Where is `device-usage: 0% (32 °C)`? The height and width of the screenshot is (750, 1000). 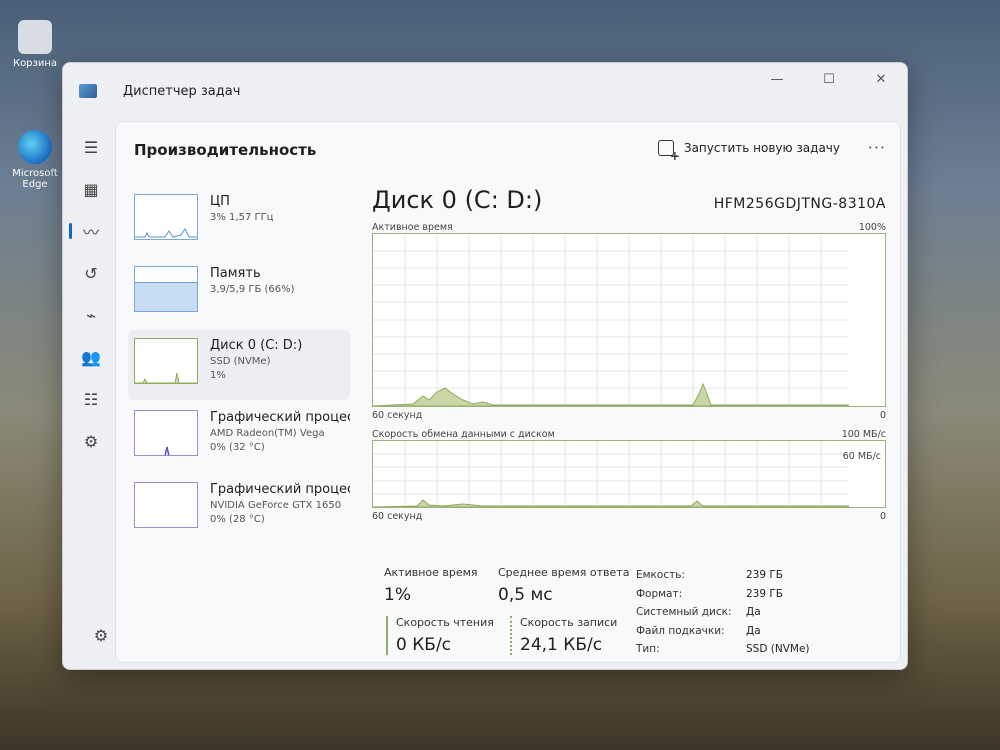 device-usage: 0% (32 °C) is located at coordinates (237, 447).